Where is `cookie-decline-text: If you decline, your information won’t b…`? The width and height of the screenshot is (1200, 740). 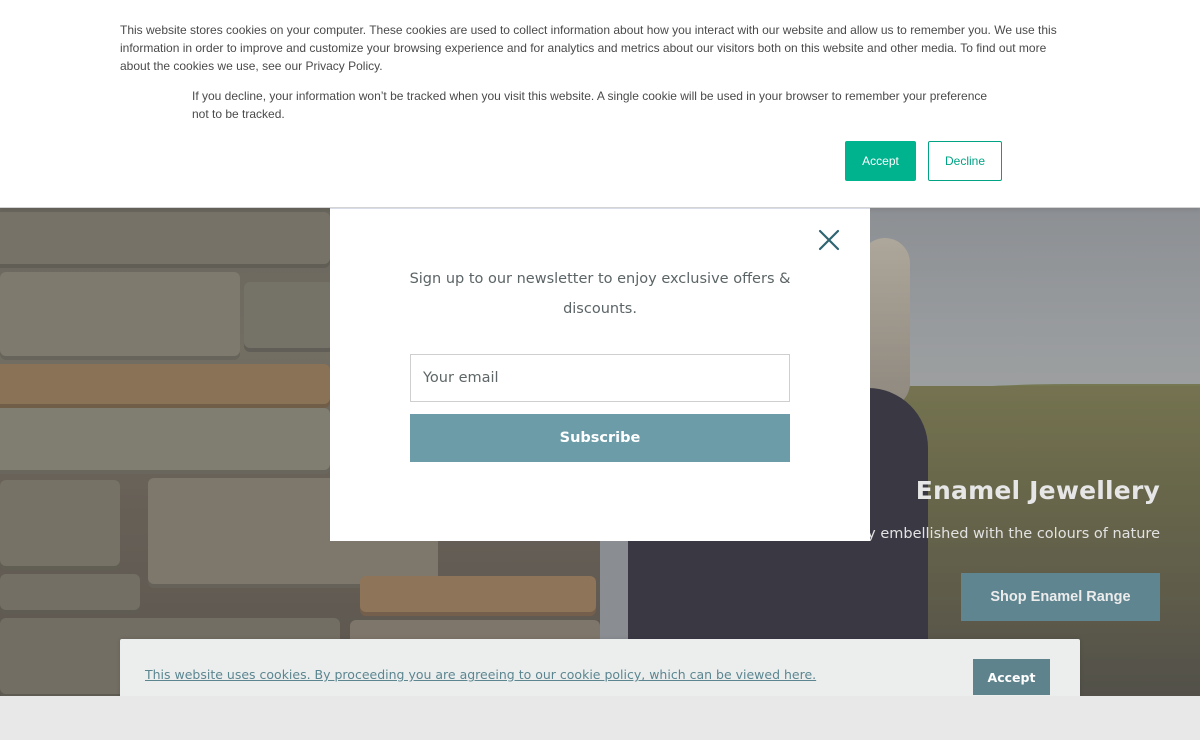
cookie-decline-text: If you decline, your information won’t b… is located at coordinates (590, 105).